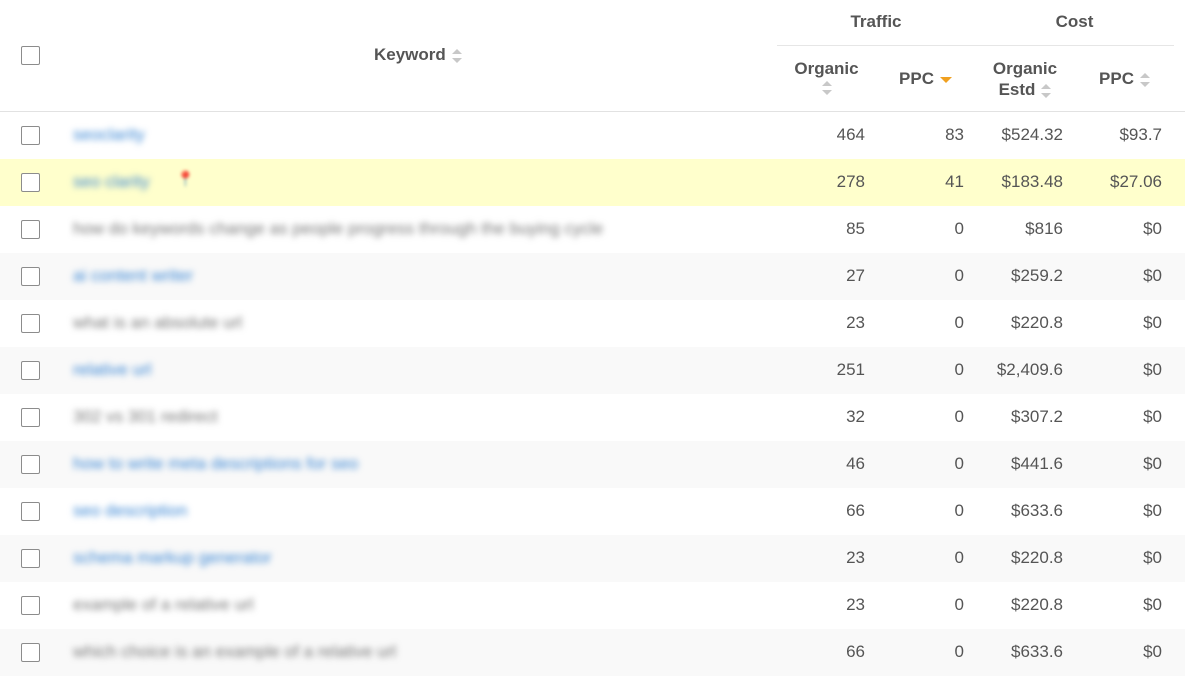 Image resolution: width=1185 pixels, height=677 pixels. What do you see at coordinates (592, 276) in the screenshot?
I see `table-row: ai content writer 27 0 $259.2 $0` at bounding box center [592, 276].